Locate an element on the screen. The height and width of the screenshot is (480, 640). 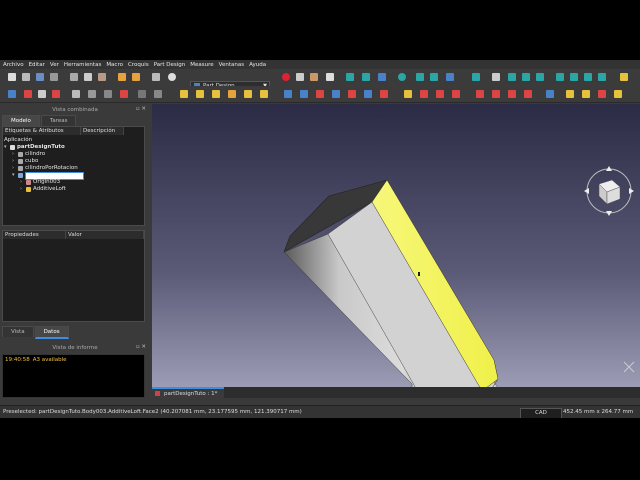
menu-macro: Macro is located at coordinates (114, 65).